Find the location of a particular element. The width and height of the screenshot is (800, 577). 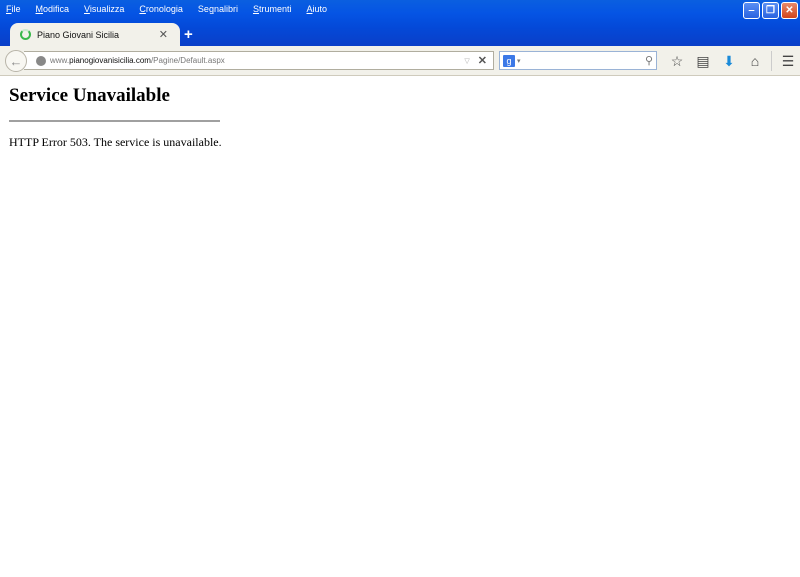

menu-segnalibri: Segnalibri is located at coordinates (218, 9).